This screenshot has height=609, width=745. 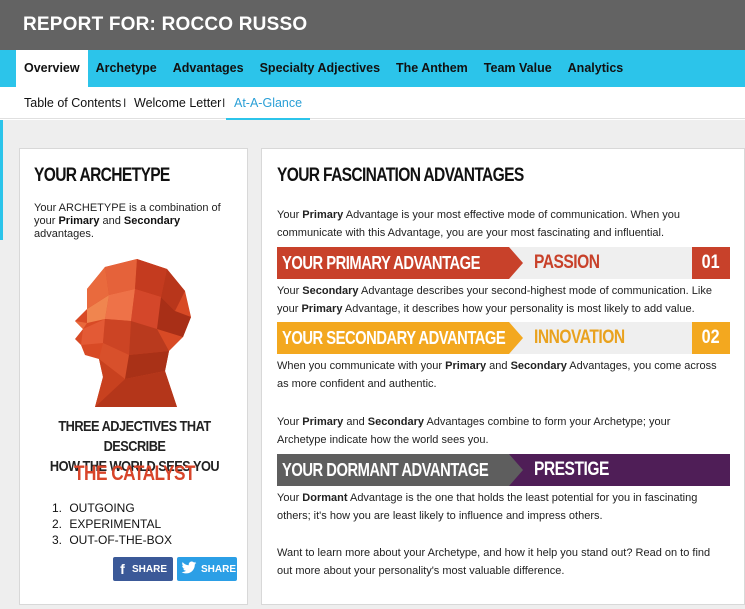 What do you see at coordinates (134, 436) in the screenshot?
I see `adjectives-heading-line1: THREE ADJECTIVES THAT DESCRIBE` at bounding box center [134, 436].